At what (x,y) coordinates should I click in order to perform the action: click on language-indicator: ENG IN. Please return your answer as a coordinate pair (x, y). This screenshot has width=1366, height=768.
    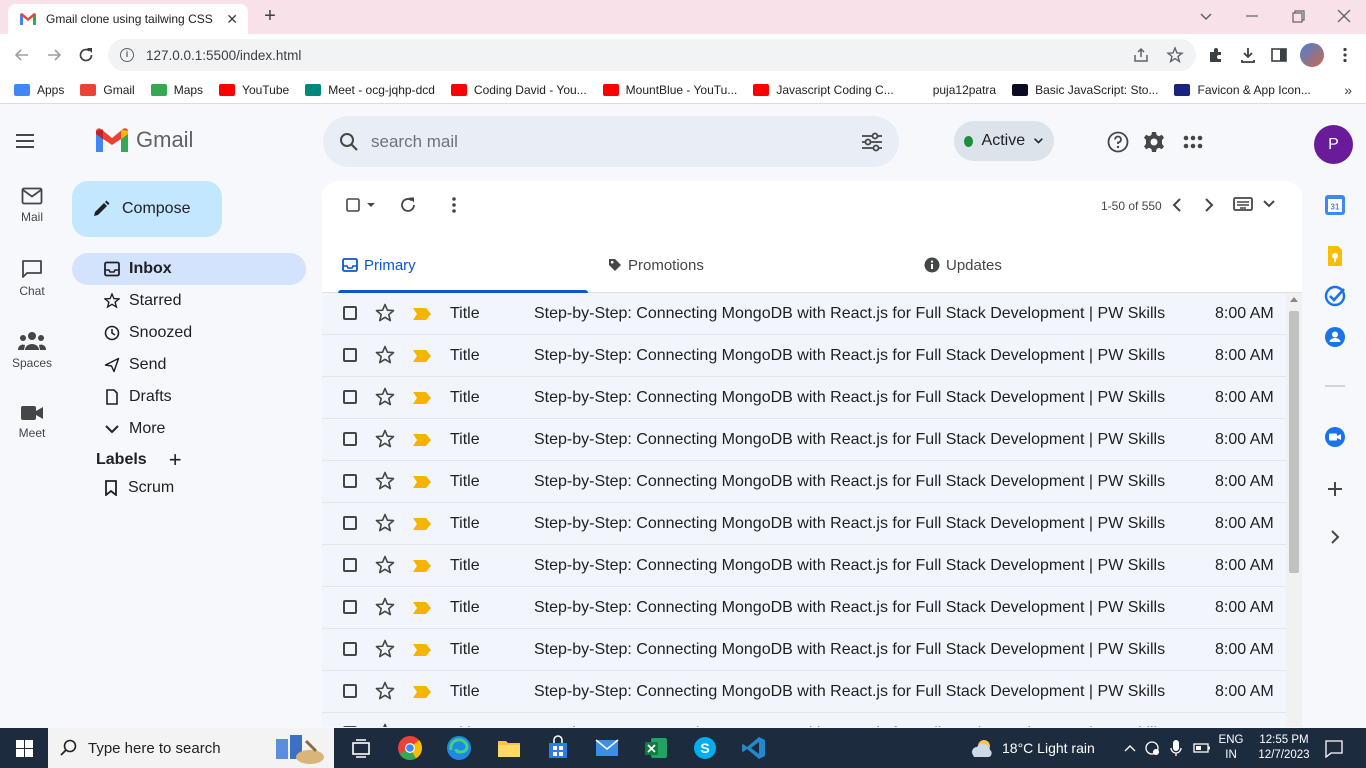
    Looking at the image, I should click on (1231, 748).